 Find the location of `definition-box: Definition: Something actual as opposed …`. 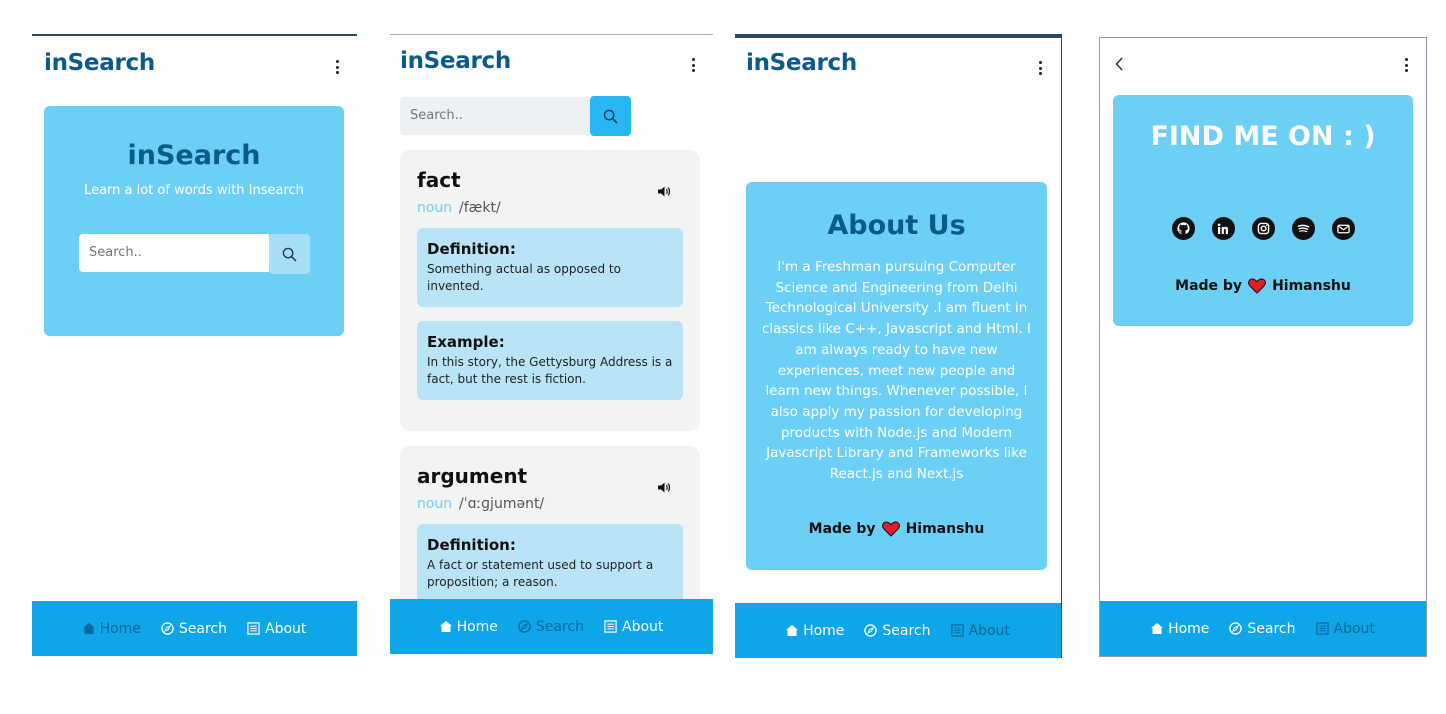

definition-box: Definition: Something actual as opposed … is located at coordinates (550, 267).